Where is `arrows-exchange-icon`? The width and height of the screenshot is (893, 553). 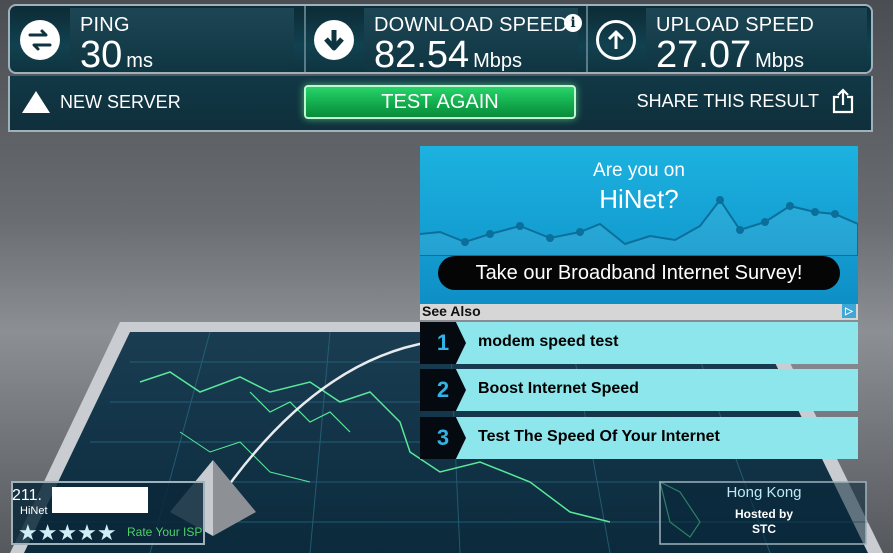
arrows-exchange-icon is located at coordinates (40, 40).